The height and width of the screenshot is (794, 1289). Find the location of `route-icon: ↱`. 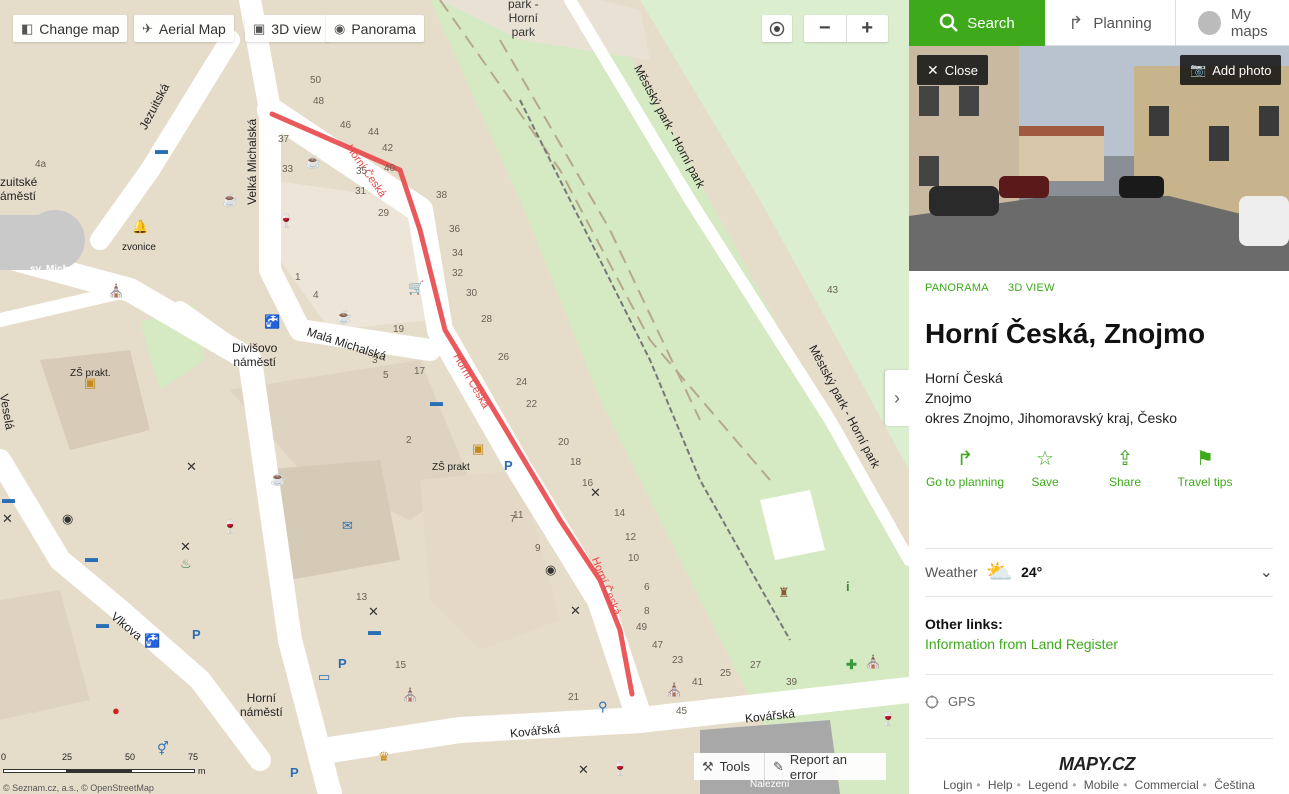

route-icon: ↱ is located at coordinates (1076, 22).